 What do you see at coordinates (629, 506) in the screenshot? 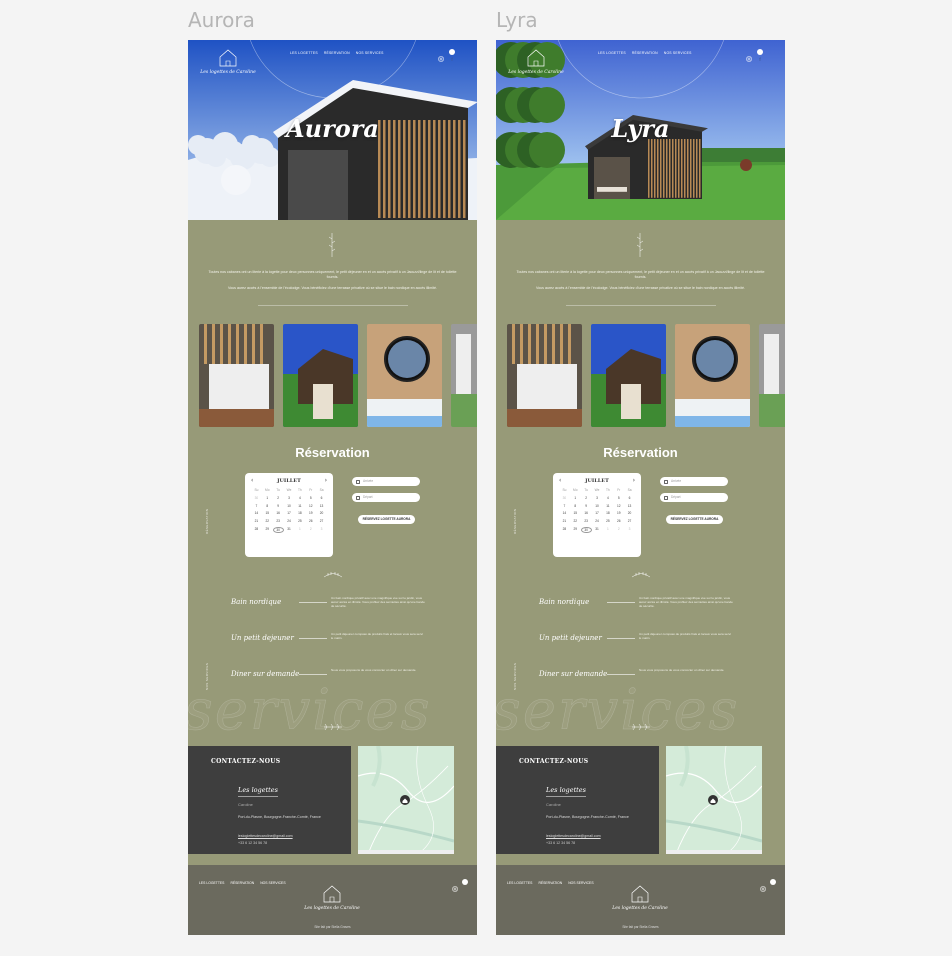
I see `calendar-day: 13` at bounding box center [629, 506].